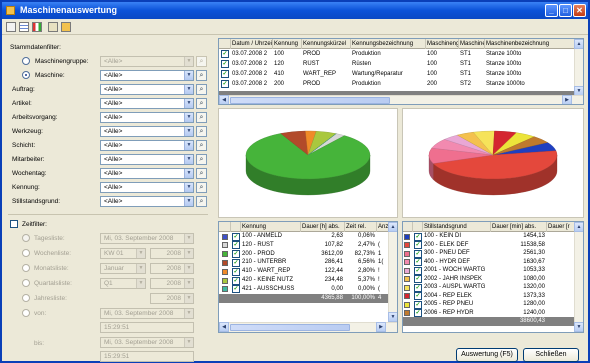  I want to click on close-button: ✕, so click(579, 10).